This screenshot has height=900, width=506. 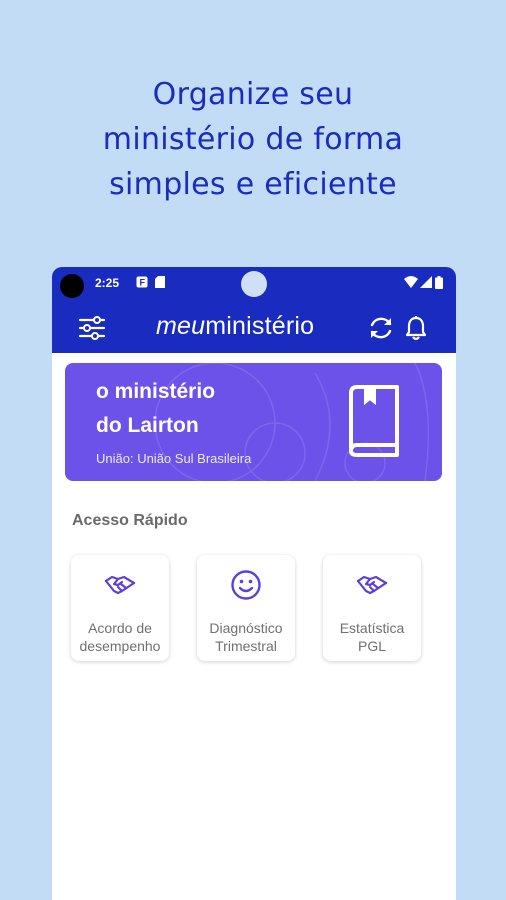 What do you see at coordinates (160, 282) in the screenshot?
I see `sim-card-icon` at bounding box center [160, 282].